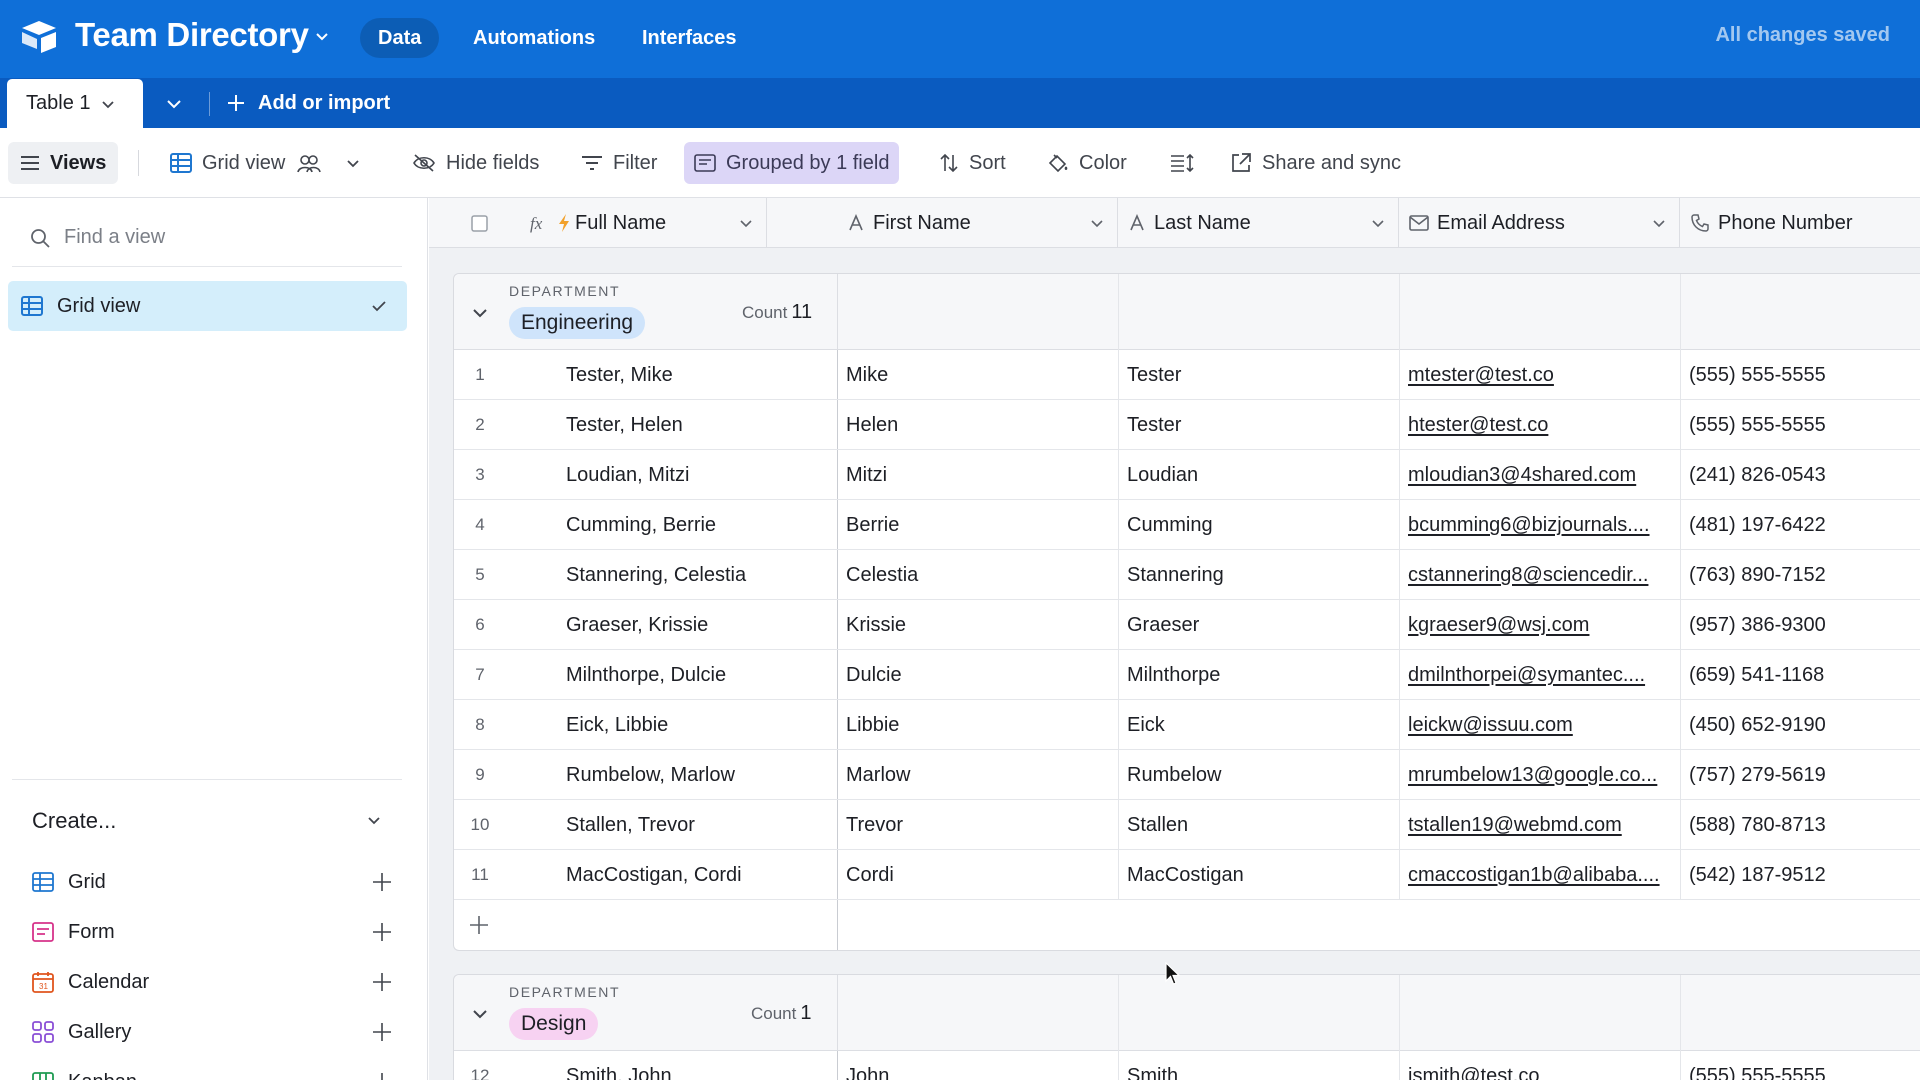 This screenshot has width=1920, height=1080. Describe the element at coordinates (1799, 675) in the screenshot. I see `cell-phone: (659) 541-1168` at that location.